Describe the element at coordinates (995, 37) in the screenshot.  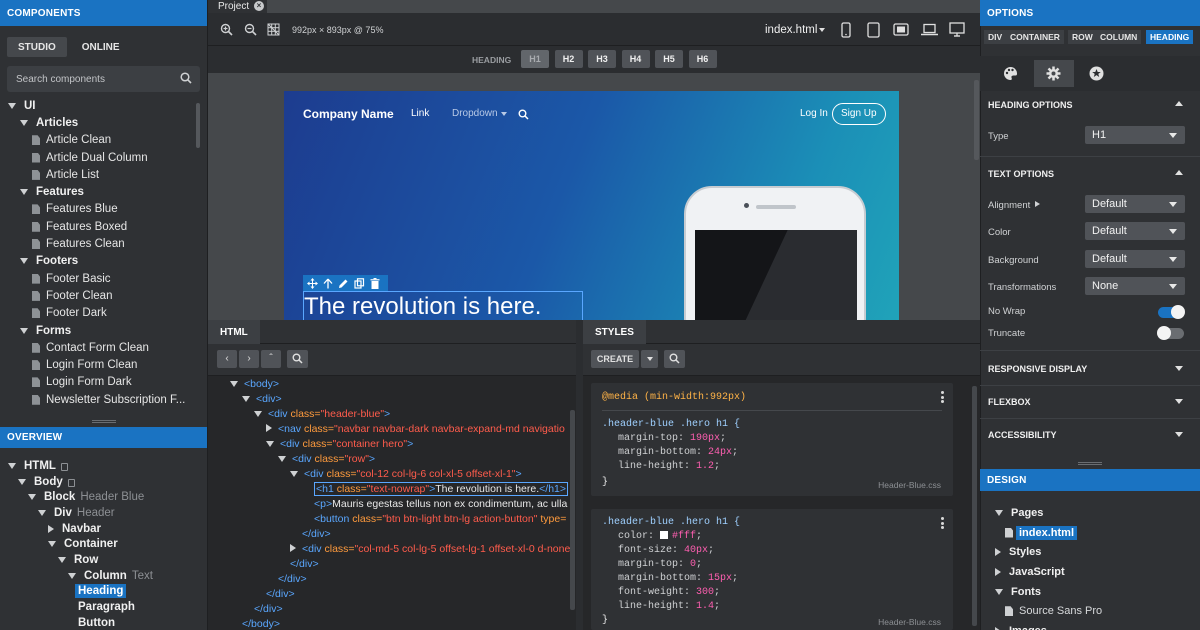
I see `options-tab-div: DIV` at that location.